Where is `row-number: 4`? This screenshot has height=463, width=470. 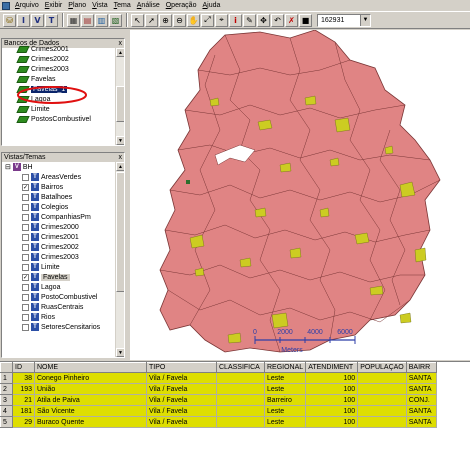
row-number: 4 is located at coordinates (6, 411).